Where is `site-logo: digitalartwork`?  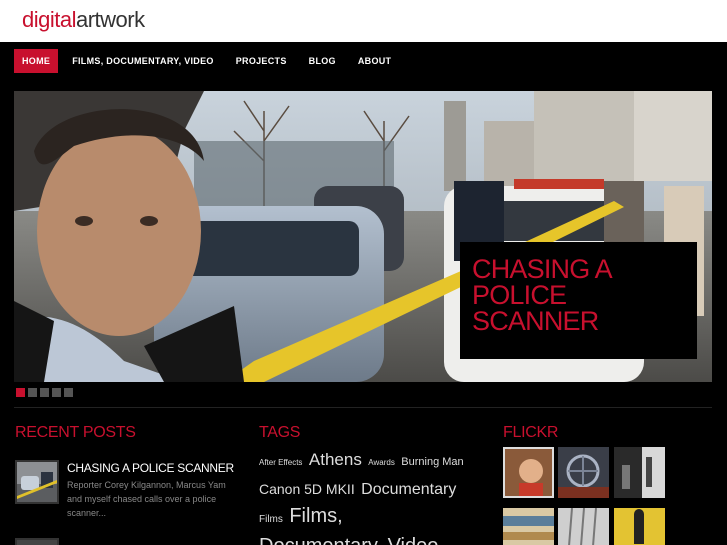 site-logo: digitalartwork is located at coordinates (83, 20).